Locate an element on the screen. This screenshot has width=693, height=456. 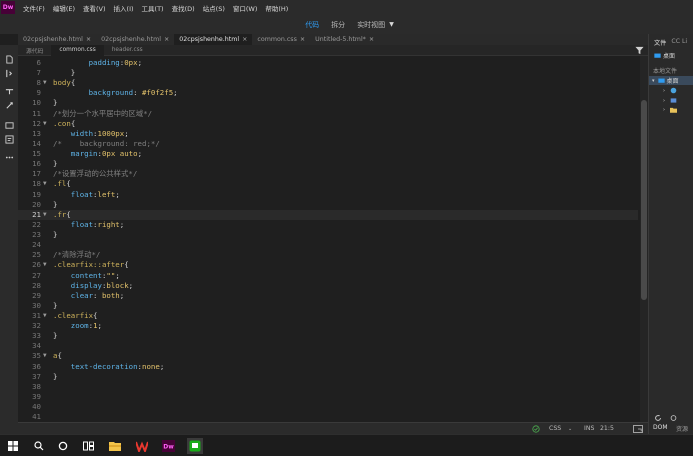
chevron-down-icon: ▾ is located at coordinates (653, 81).